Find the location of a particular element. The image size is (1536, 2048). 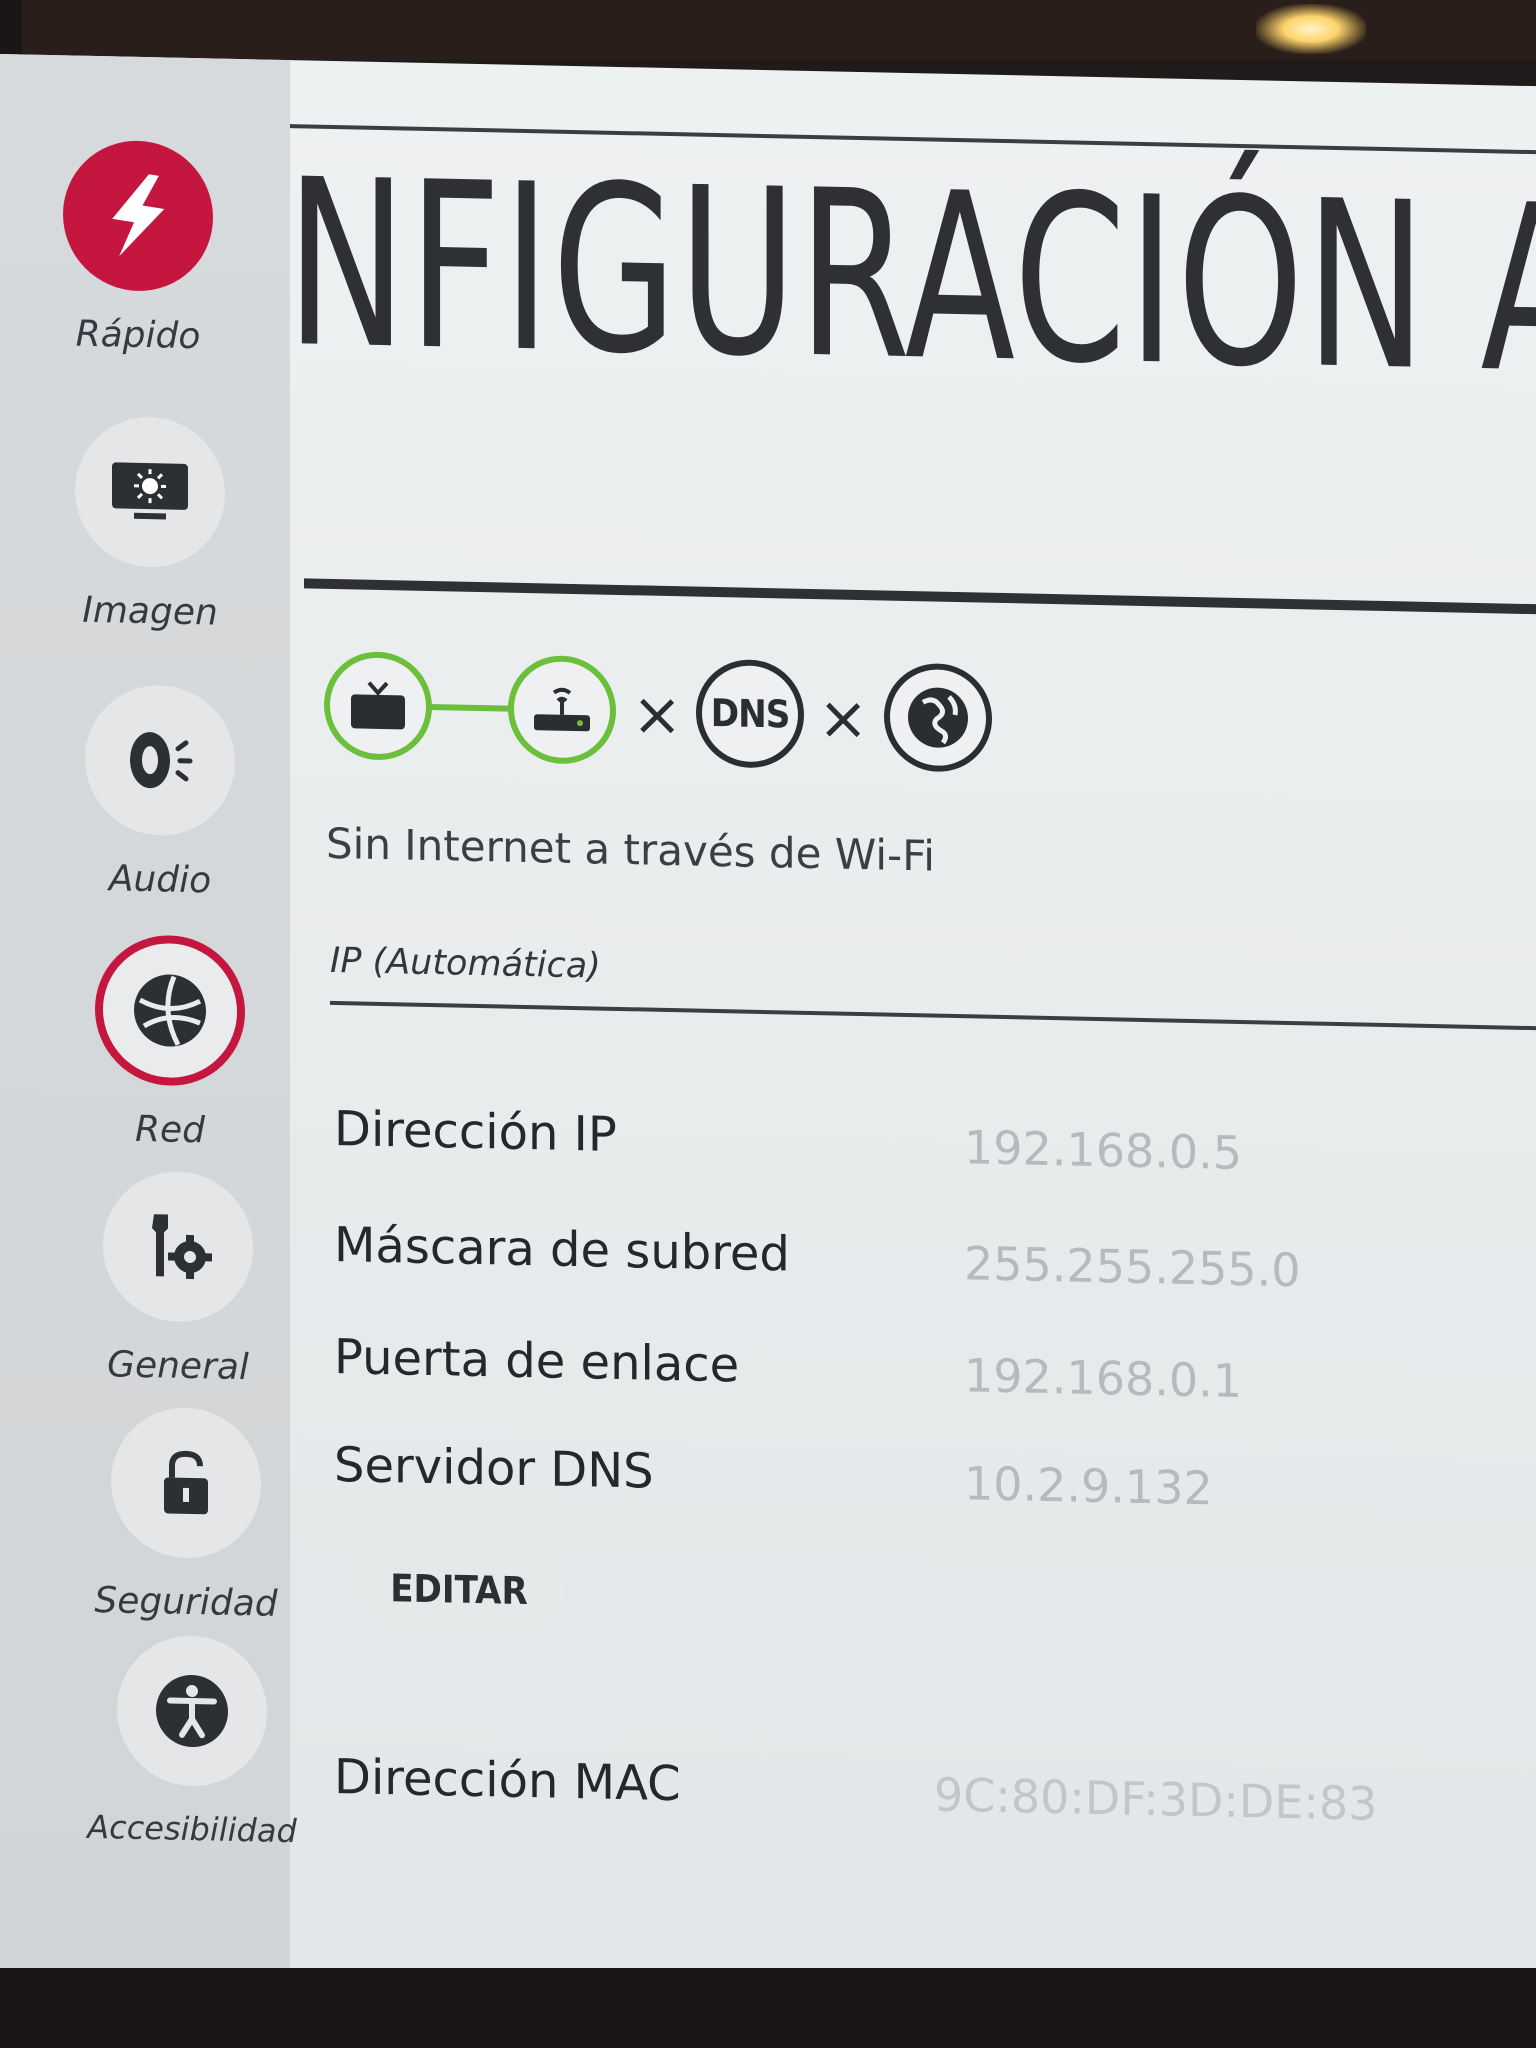

lock-icon is located at coordinates (186, 1483).